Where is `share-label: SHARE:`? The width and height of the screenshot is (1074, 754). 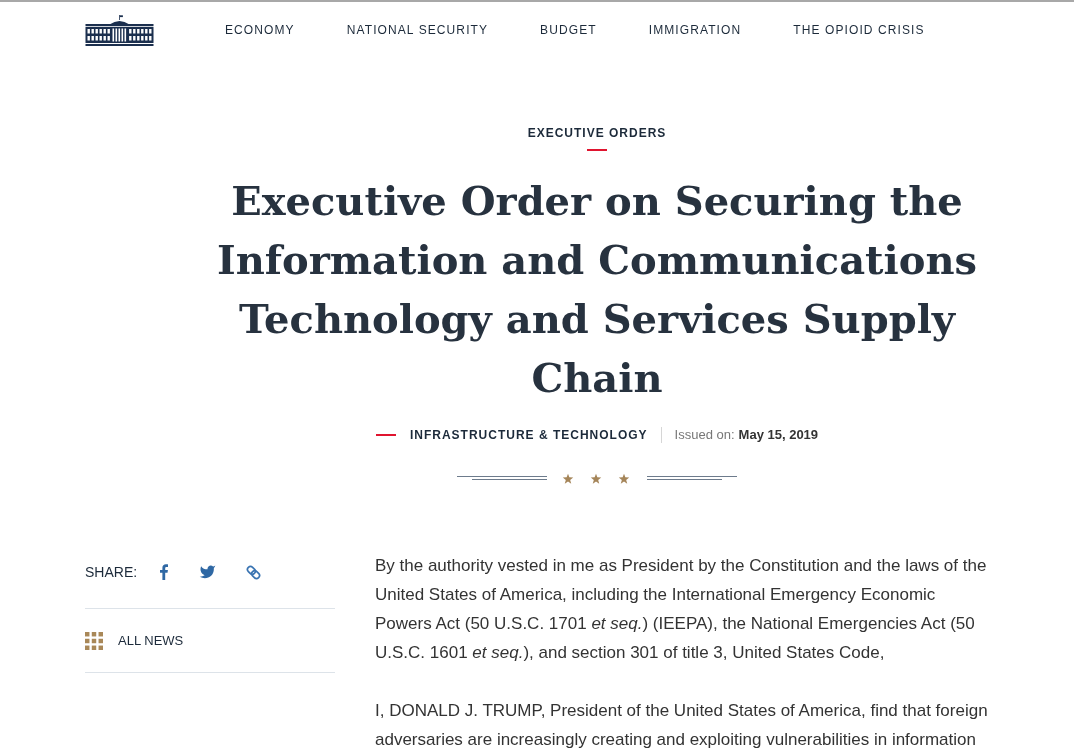 share-label: SHARE: is located at coordinates (111, 572).